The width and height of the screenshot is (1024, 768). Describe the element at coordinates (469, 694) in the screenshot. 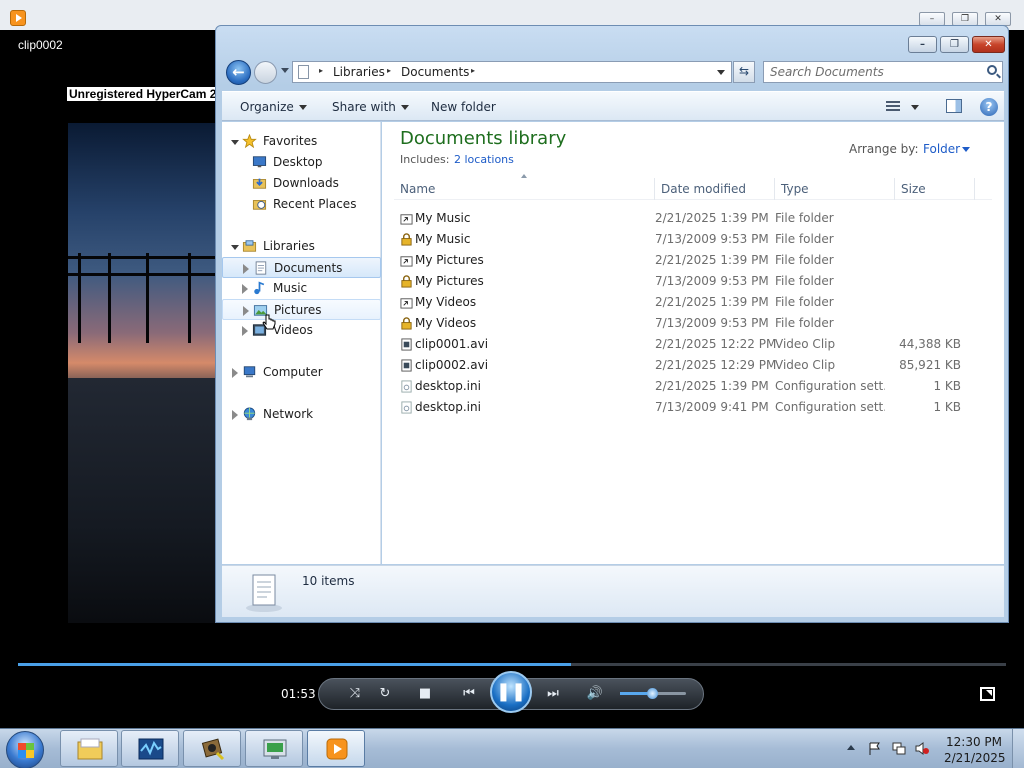

I see `previous-button: ⏮` at that location.